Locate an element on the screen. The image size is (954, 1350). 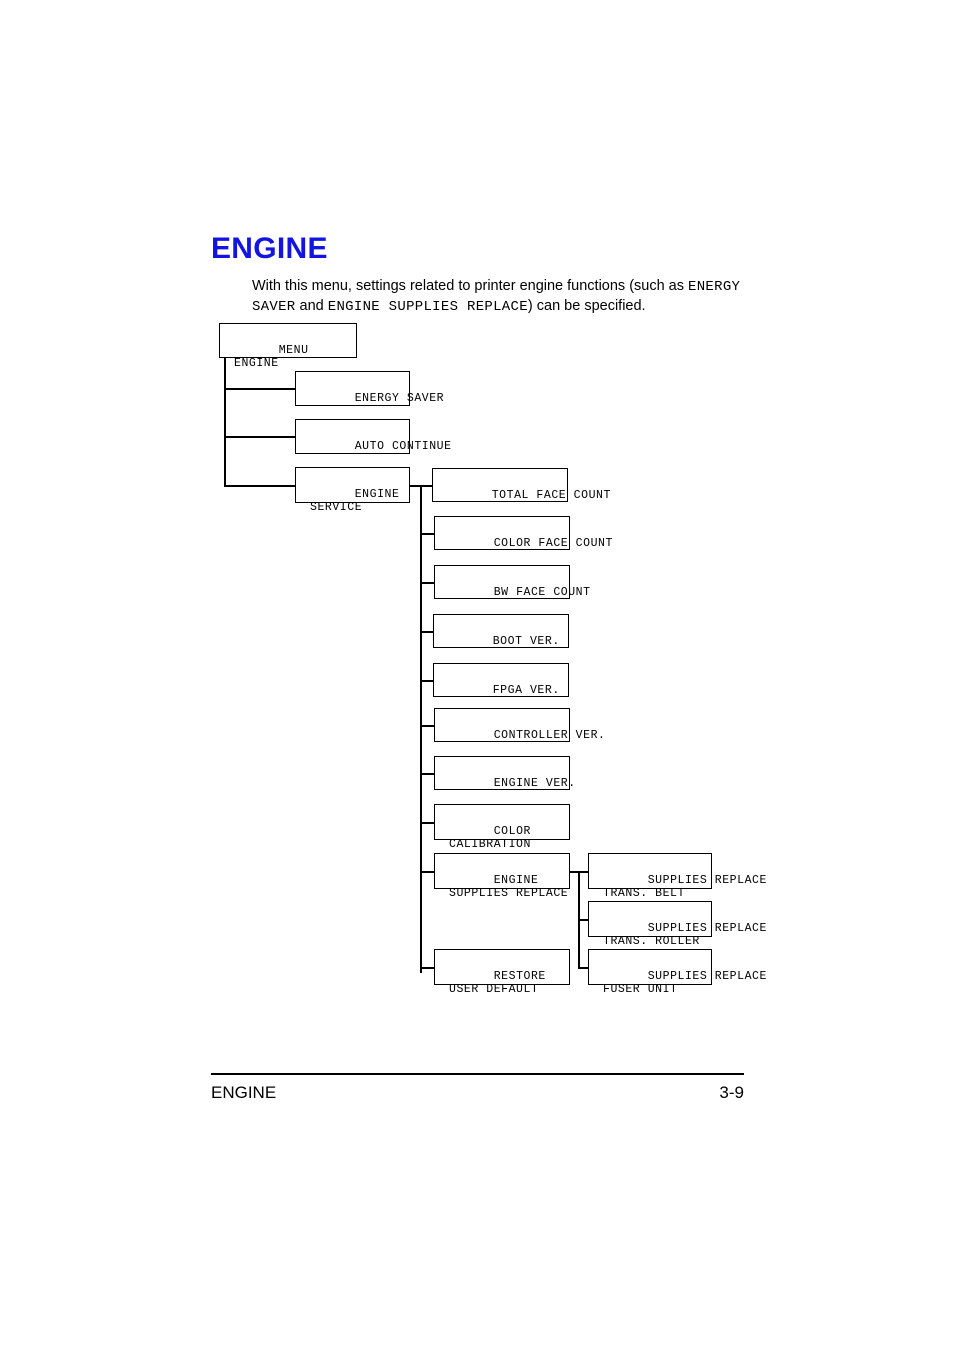
menu-node-total-face-count: TOTAL FACE COUNT is located at coordinates (521, 485).